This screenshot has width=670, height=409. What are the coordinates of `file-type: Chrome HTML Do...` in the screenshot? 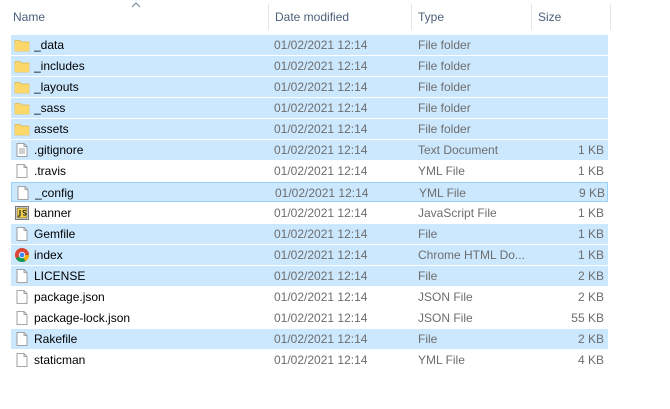 It's located at (471, 255).